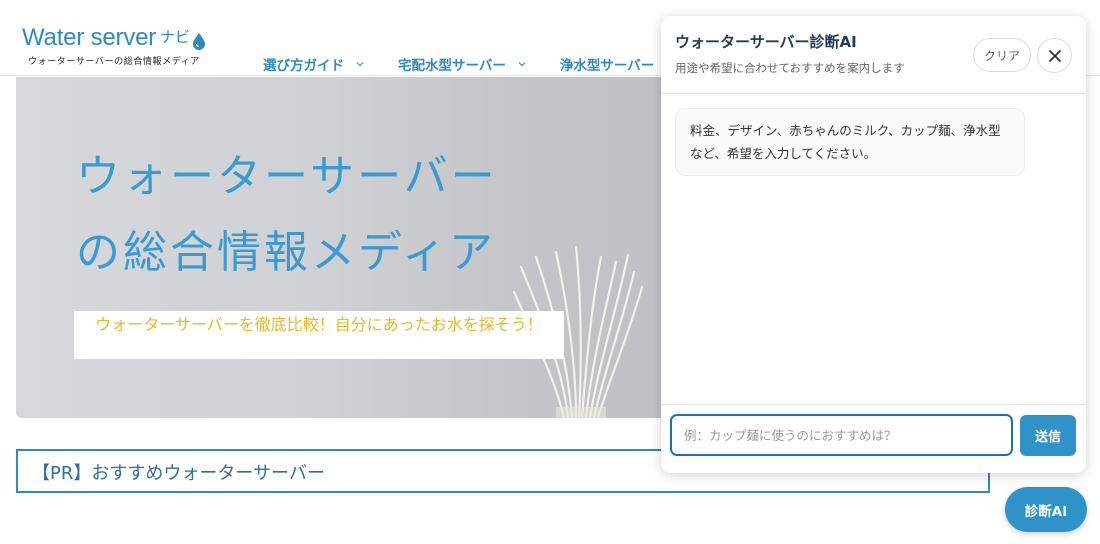 Image resolution: width=1100 pixels, height=544 pixels. I want to click on hero-subtitle: ウォーターサーバーを徹底比較！自分にあったお水を探そう！, so click(319, 335).